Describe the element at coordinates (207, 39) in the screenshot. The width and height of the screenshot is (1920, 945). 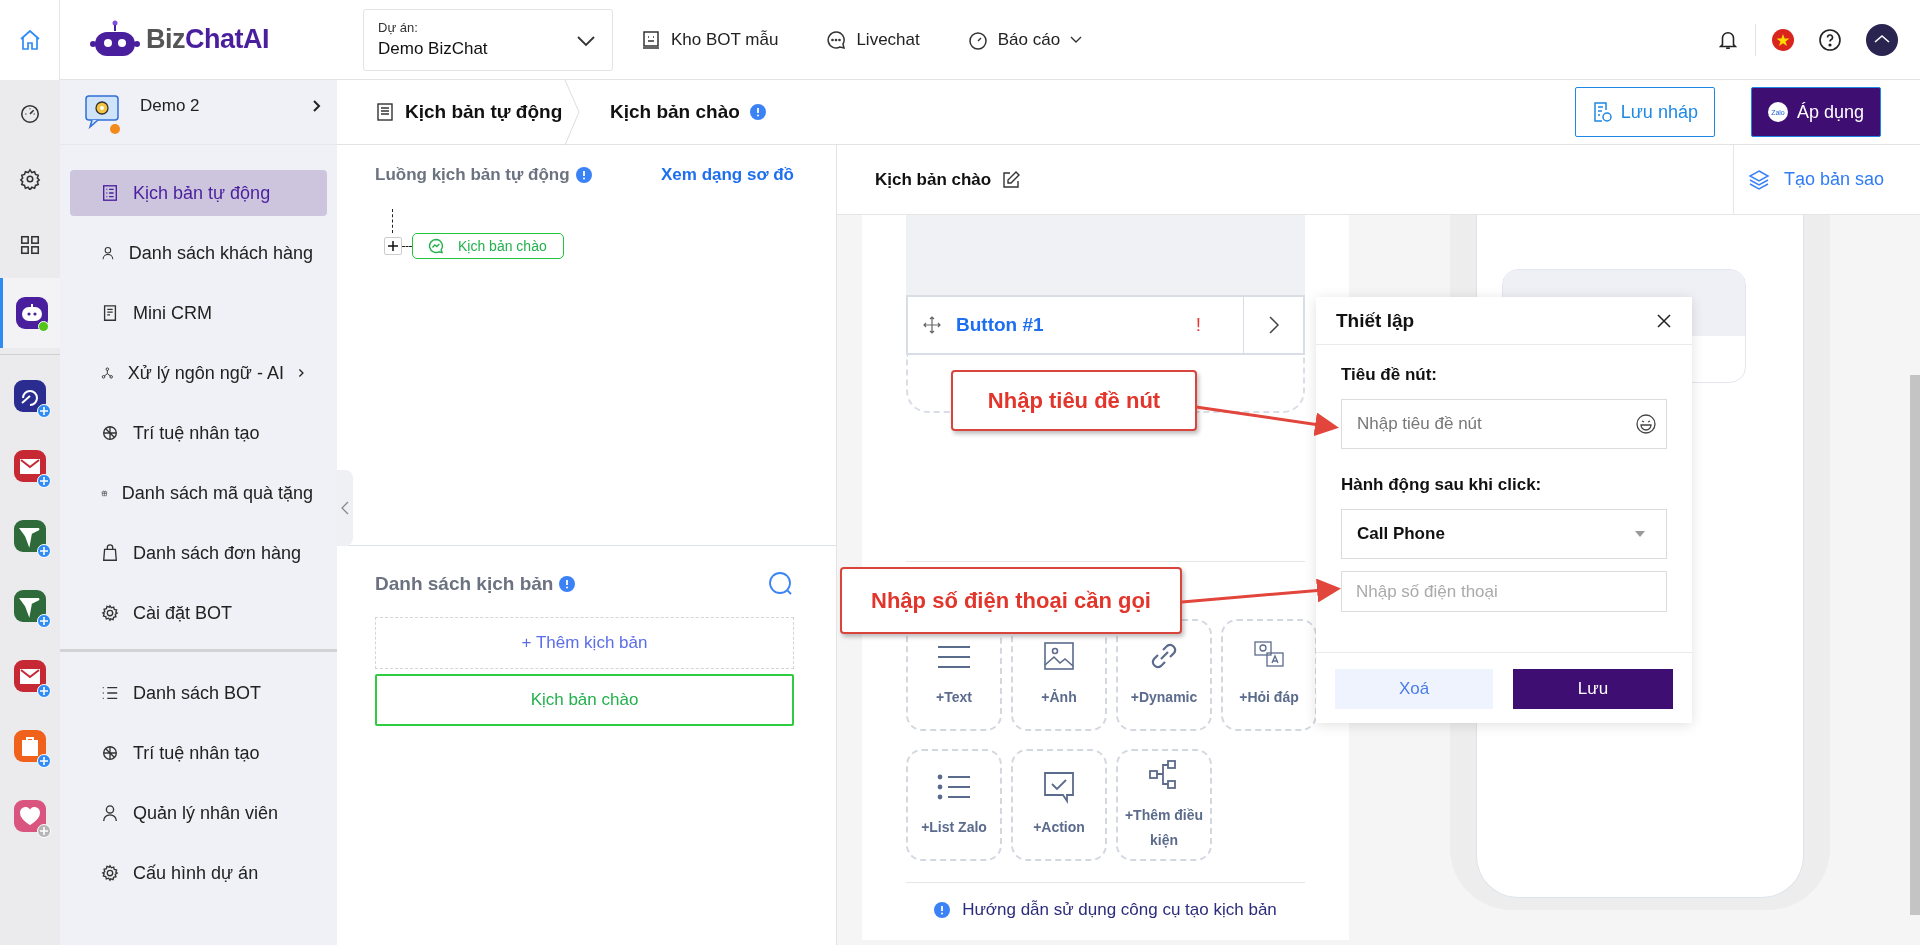
I see `logo-text: BizChatAI` at that location.